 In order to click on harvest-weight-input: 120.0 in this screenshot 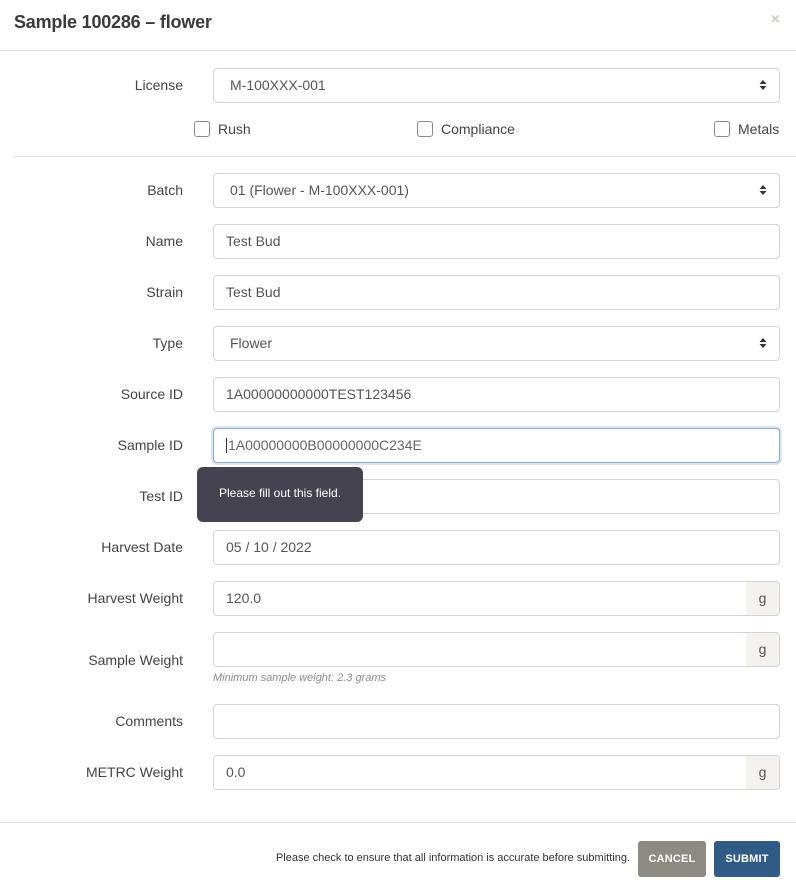, I will do `click(480, 598)`.